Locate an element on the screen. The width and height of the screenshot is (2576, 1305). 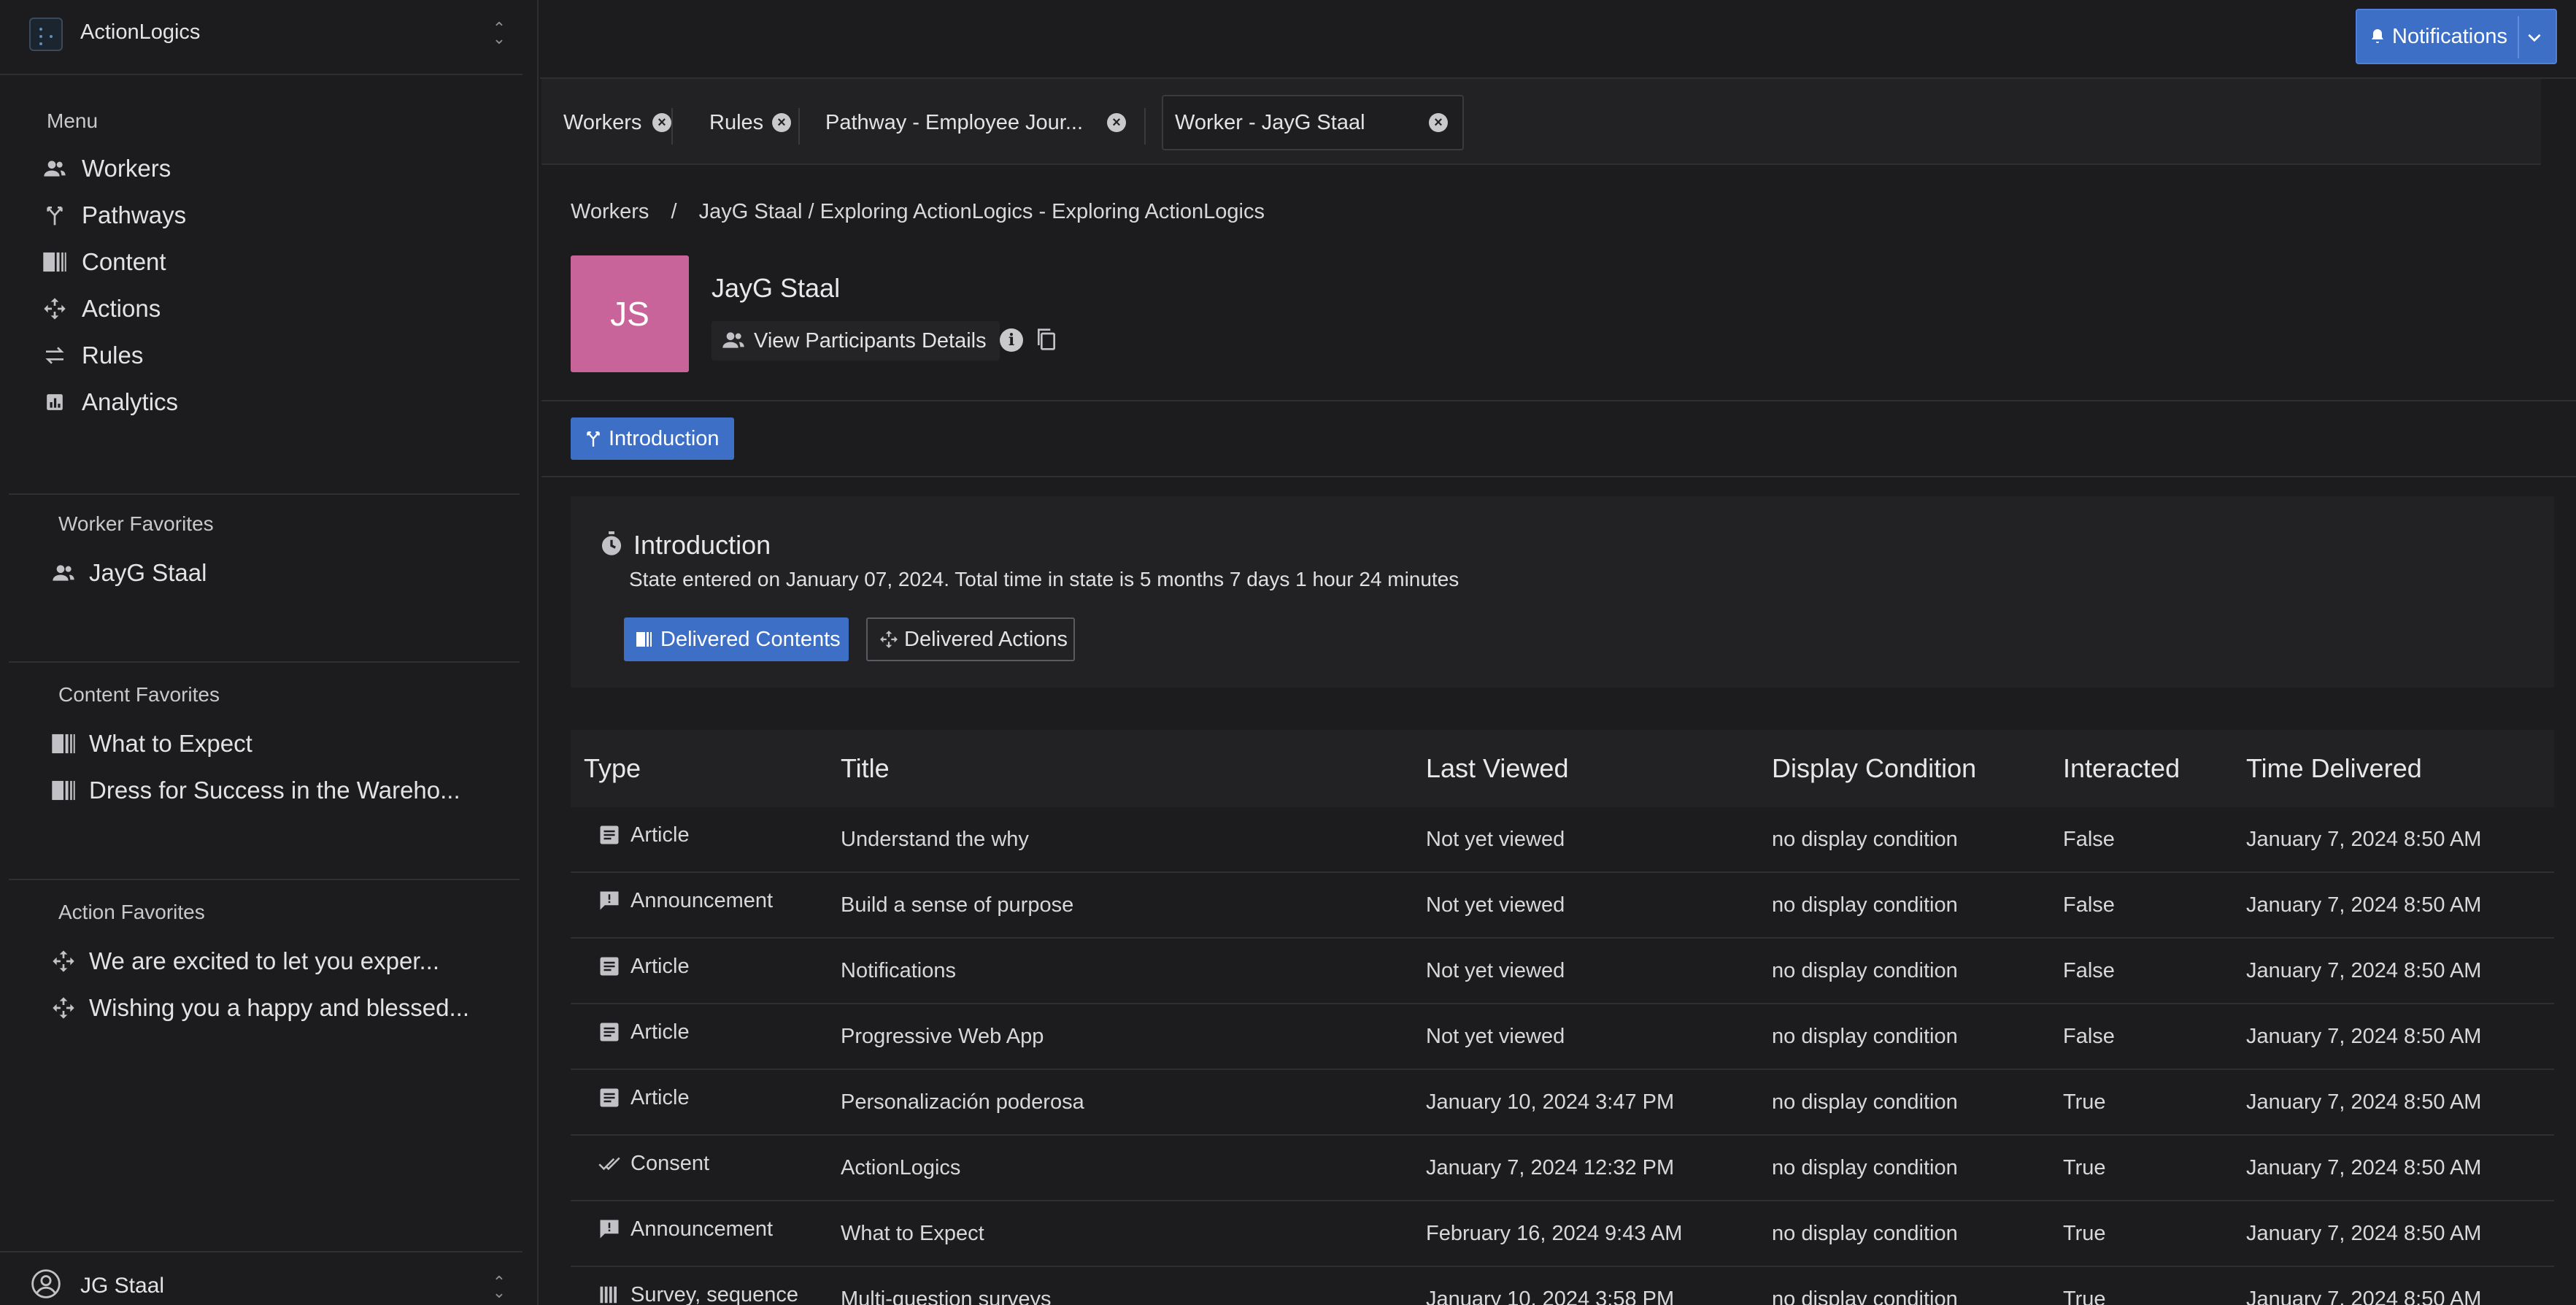
favorite-label: What to Expect is located at coordinates (170, 743).